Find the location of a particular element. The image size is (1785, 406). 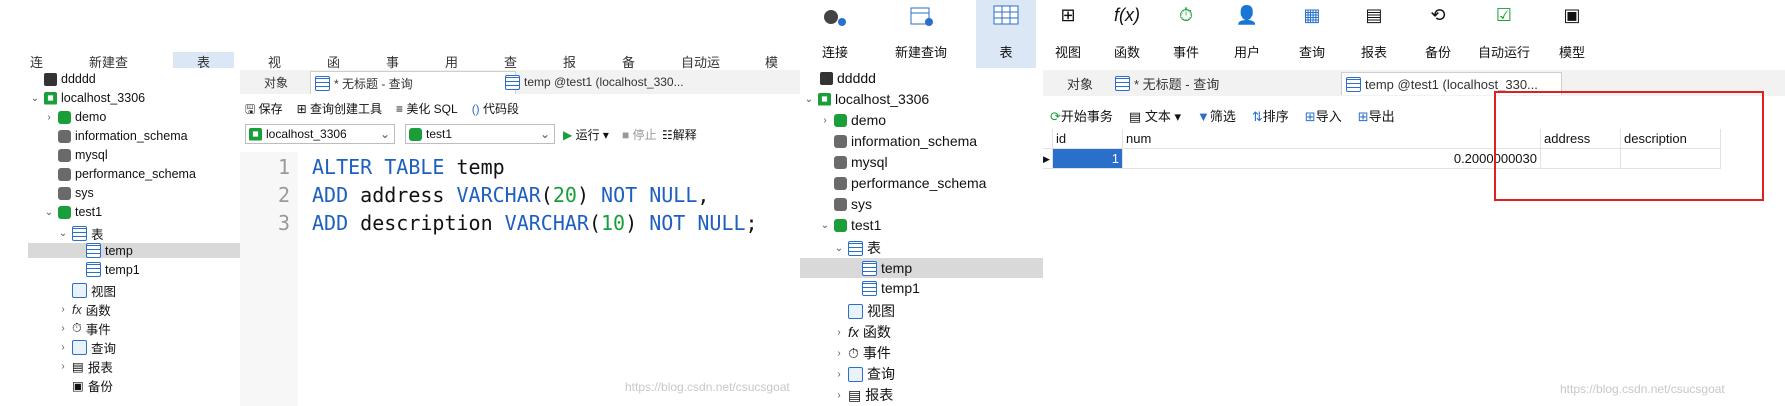

toolbar-view: 视图 is located at coordinates (280, 70).